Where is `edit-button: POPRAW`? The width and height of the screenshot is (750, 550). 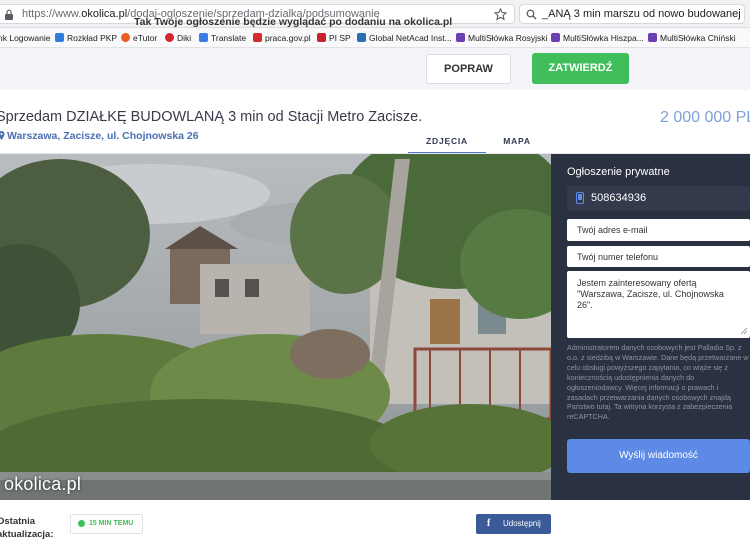 edit-button: POPRAW is located at coordinates (468, 69).